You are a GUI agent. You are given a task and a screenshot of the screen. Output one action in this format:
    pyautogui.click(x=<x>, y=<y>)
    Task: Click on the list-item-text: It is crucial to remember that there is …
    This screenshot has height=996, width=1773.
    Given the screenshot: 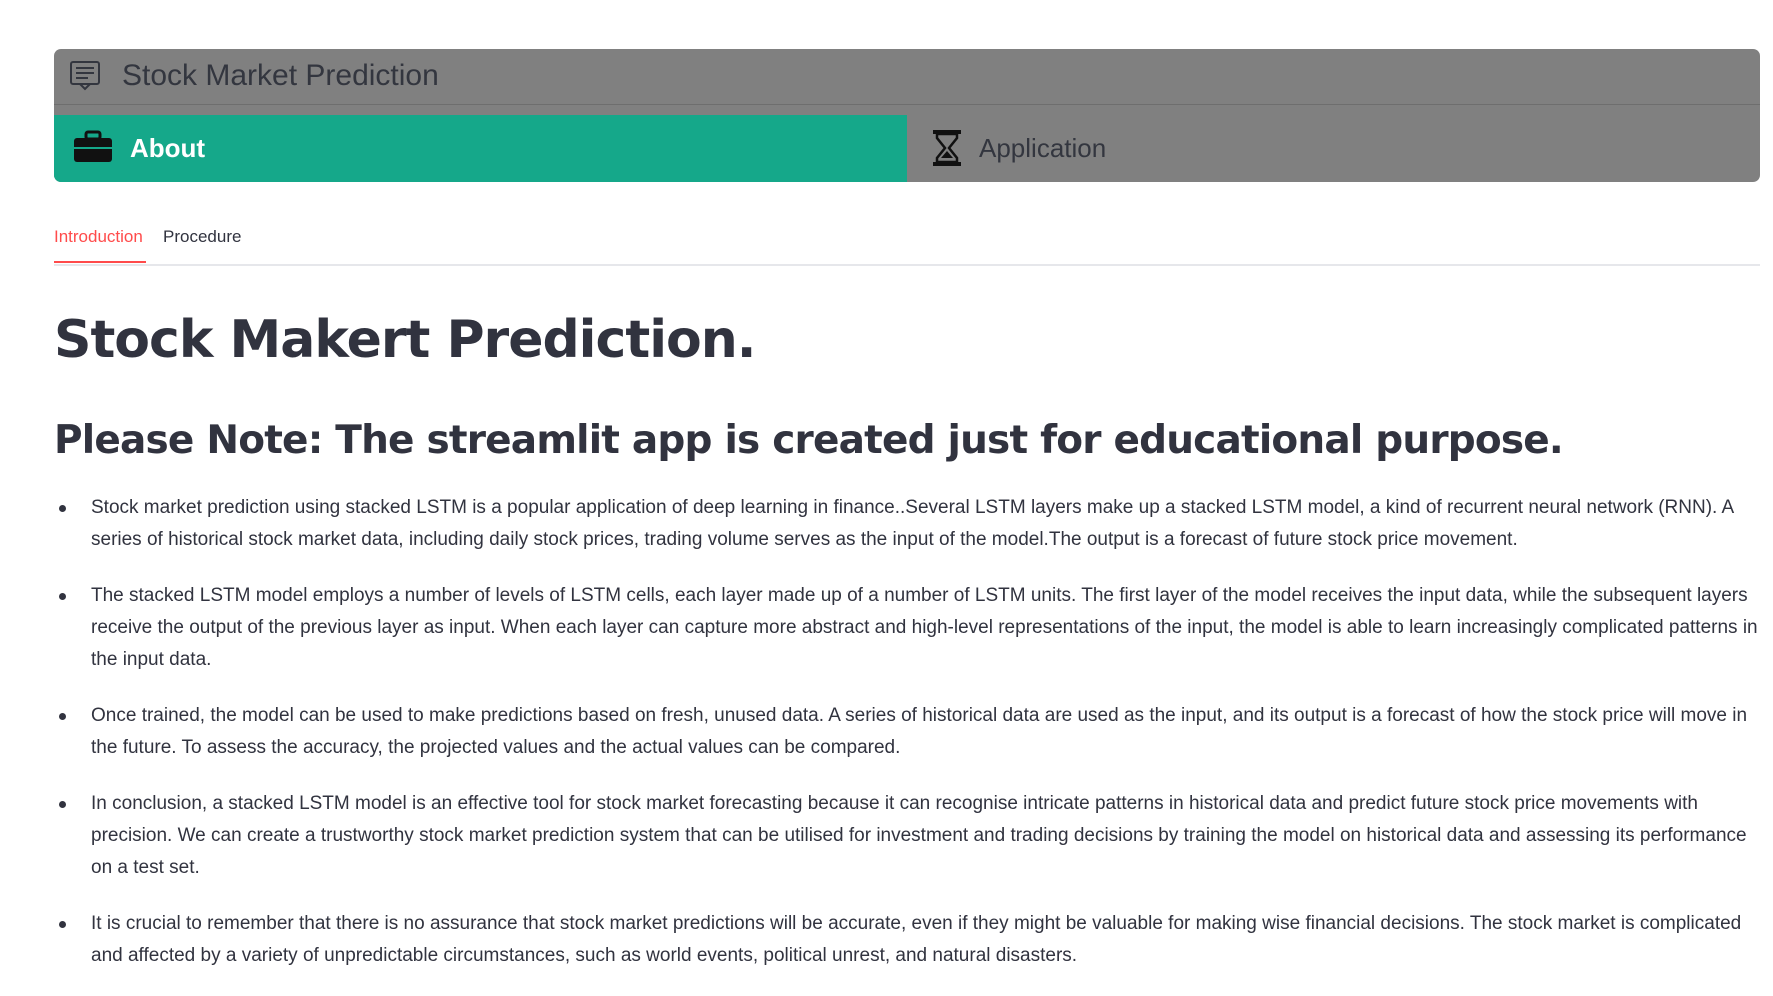 What is the action you would take?
    pyautogui.click(x=916, y=939)
    